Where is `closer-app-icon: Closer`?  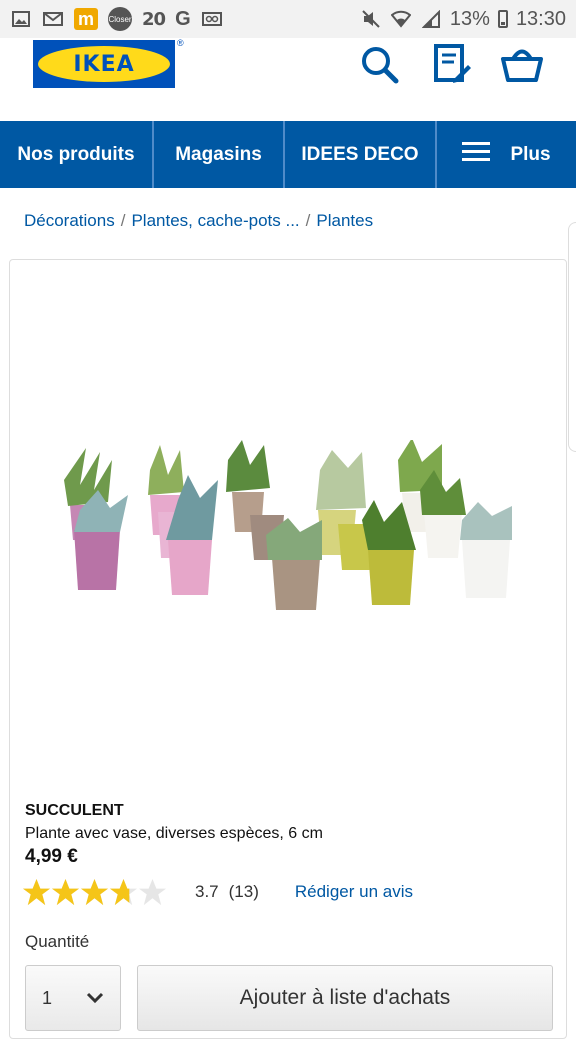 closer-app-icon: Closer is located at coordinates (120, 19).